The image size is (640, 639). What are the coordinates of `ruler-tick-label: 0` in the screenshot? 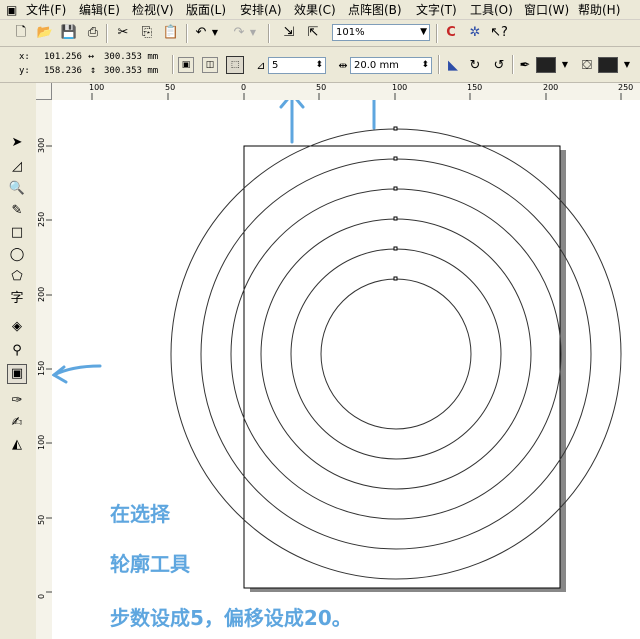 It's located at (41, 596).